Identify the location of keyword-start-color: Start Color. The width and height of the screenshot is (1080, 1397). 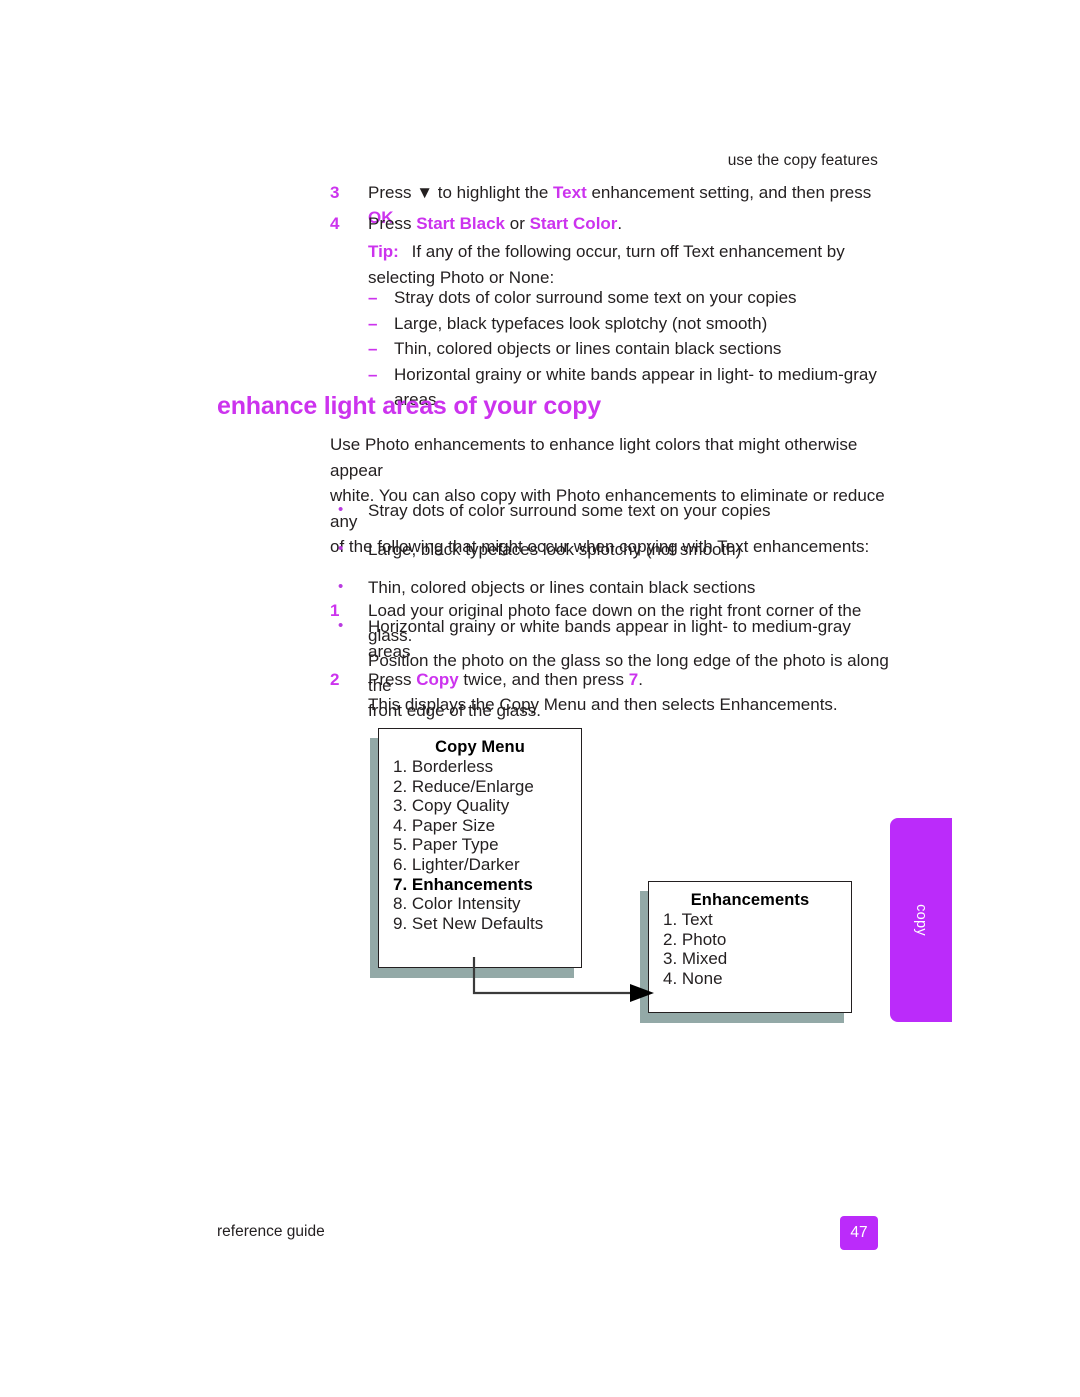
(573, 223).